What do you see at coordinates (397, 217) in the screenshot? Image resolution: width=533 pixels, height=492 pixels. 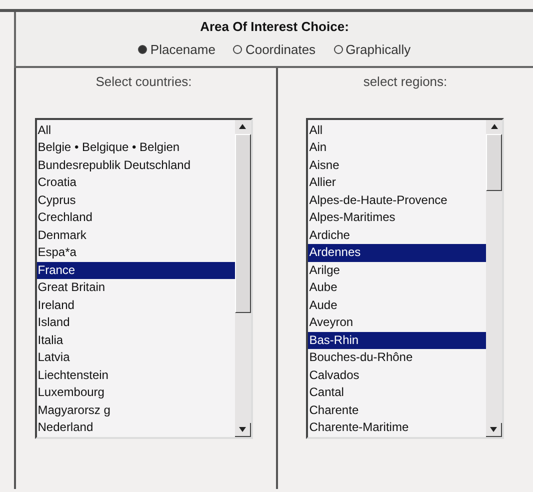 I see `list-item: Alpes-Maritimes` at bounding box center [397, 217].